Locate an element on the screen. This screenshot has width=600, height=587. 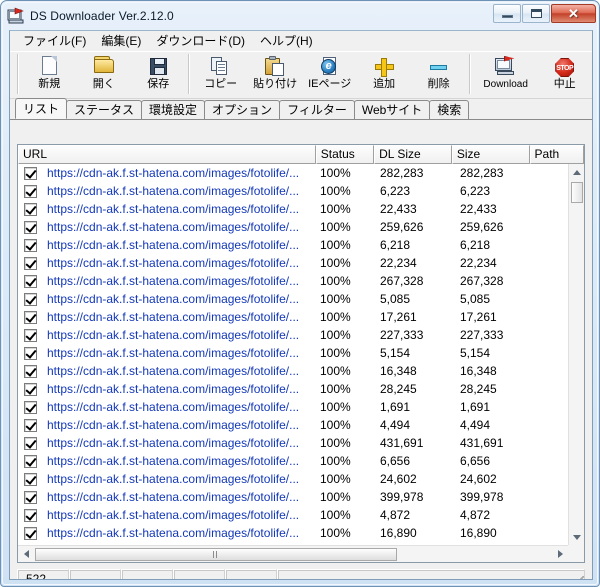
scrollbar-grip-icon is located at coordinates (216, 554).